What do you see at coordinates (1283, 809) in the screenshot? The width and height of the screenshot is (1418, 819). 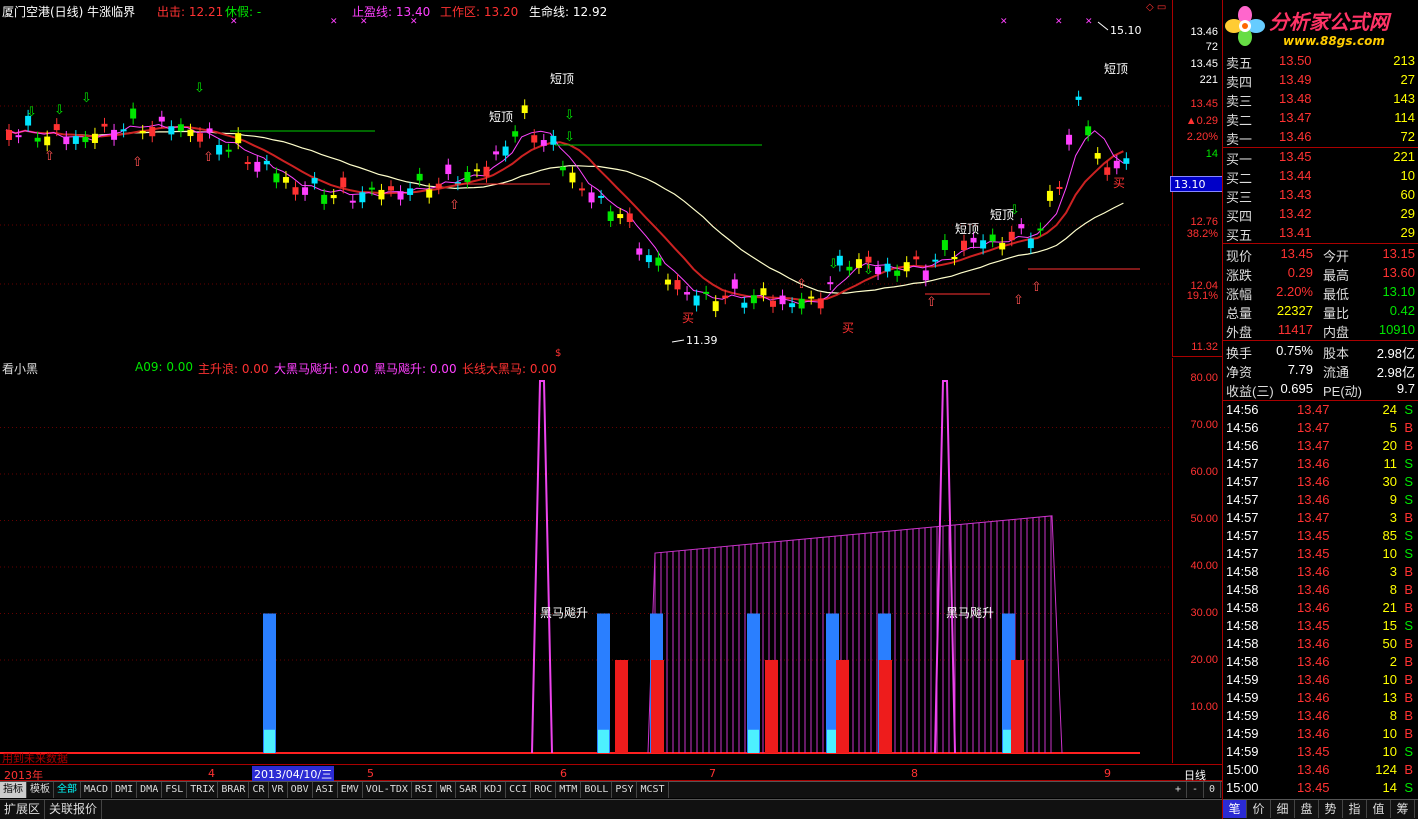 I see `right-tab: 细` at bounding box center [1283, 809].